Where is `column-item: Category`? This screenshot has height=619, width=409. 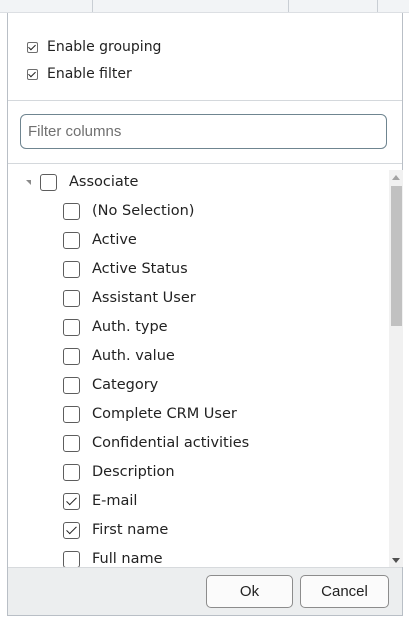
column-item: Category is located at coordinates (110, 385).